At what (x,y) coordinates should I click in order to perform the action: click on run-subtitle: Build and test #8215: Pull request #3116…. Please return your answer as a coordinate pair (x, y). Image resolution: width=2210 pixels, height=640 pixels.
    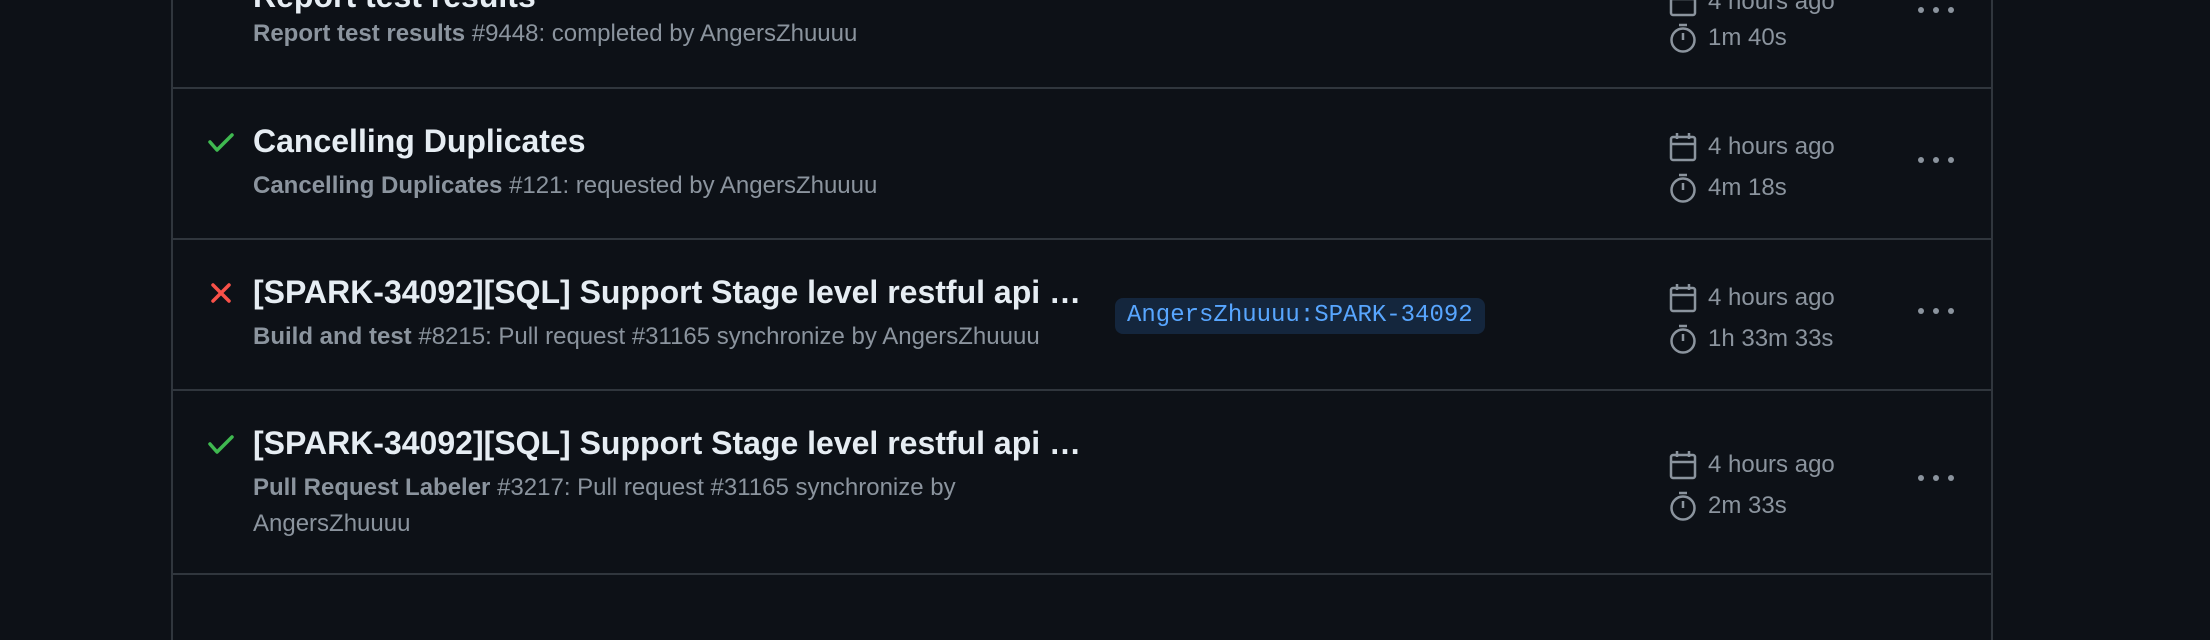
    Looking at the image, I should click on (646, 337).